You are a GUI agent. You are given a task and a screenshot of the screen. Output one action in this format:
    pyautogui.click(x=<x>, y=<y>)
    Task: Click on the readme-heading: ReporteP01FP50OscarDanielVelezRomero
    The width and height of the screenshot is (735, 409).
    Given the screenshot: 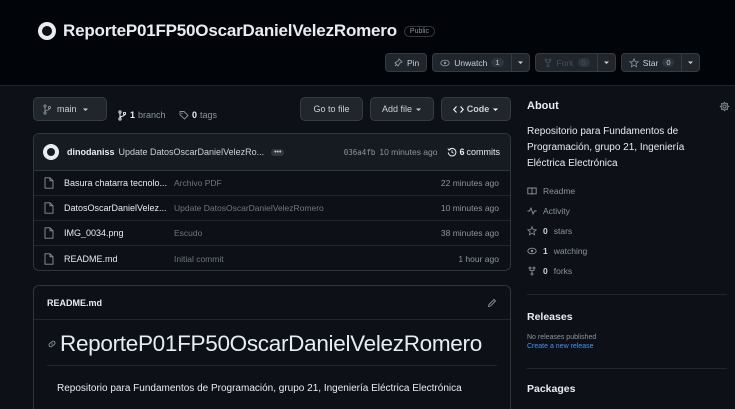 What is the action you would take?
    pyautogui.click(x=264, y=344)
    